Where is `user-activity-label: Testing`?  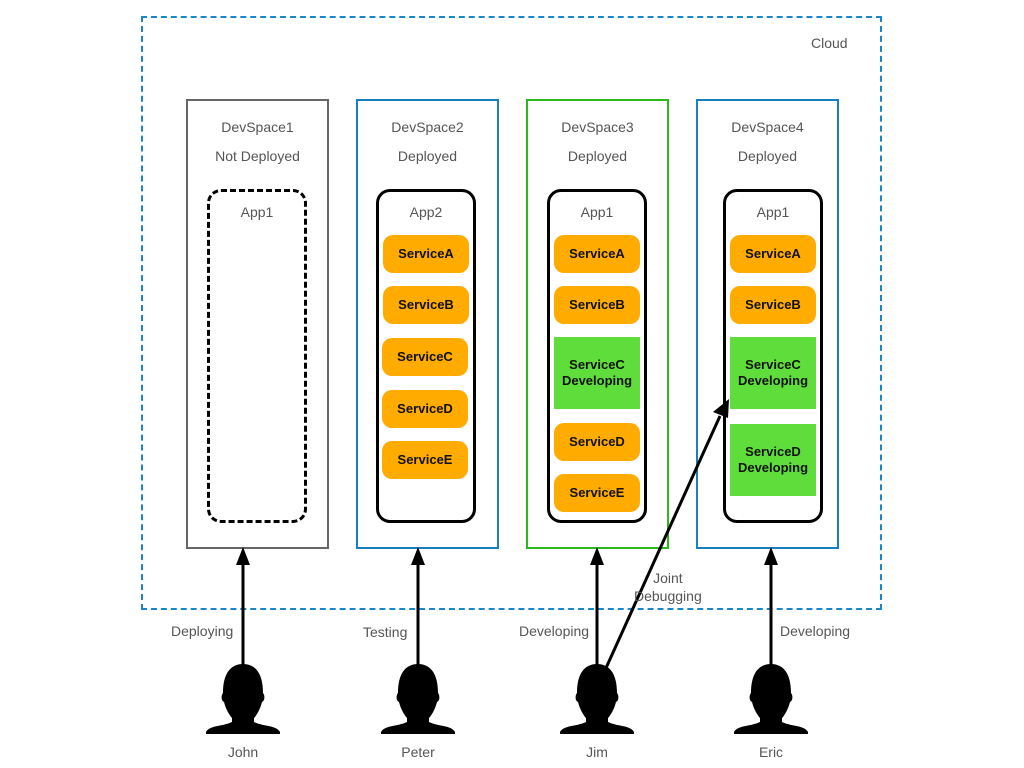
user-activity-label: Testing is located at coordinates (385, 632).